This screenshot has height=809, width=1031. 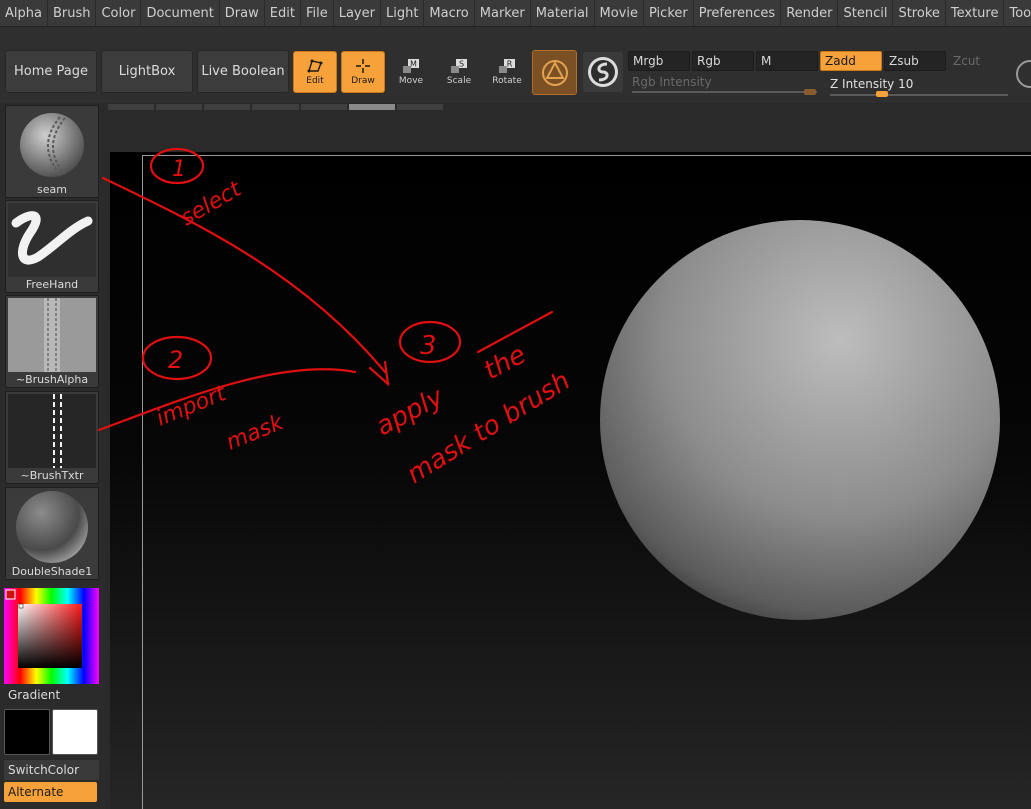 I want to click on rgb-intensity-handle, so click(x=810, y=92).